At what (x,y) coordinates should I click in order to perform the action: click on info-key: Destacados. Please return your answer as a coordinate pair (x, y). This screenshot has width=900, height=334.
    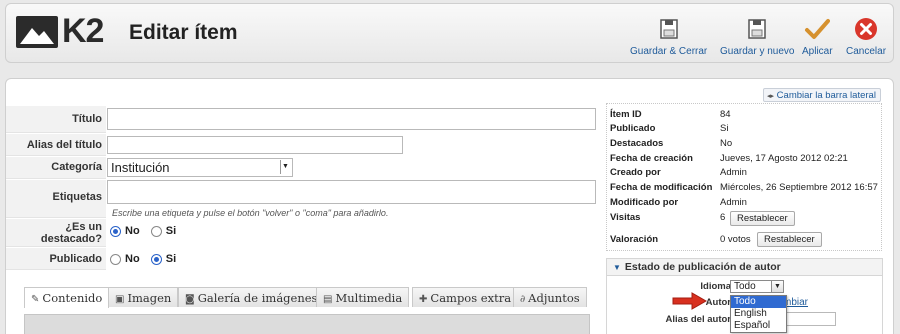
    Looking at the image, I should click on (637, 143).